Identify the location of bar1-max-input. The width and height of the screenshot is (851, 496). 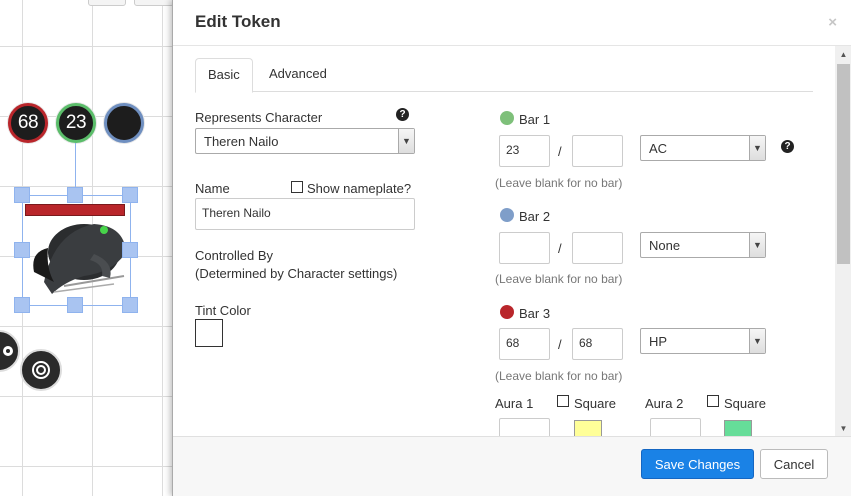
(597, 151).